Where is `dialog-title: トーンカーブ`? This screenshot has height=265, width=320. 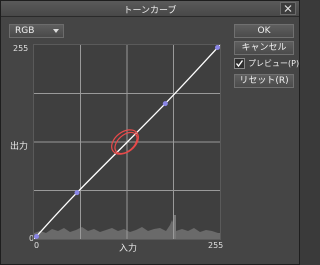
dialog-title: トーンカーブ is located at coordinates (150, 11).